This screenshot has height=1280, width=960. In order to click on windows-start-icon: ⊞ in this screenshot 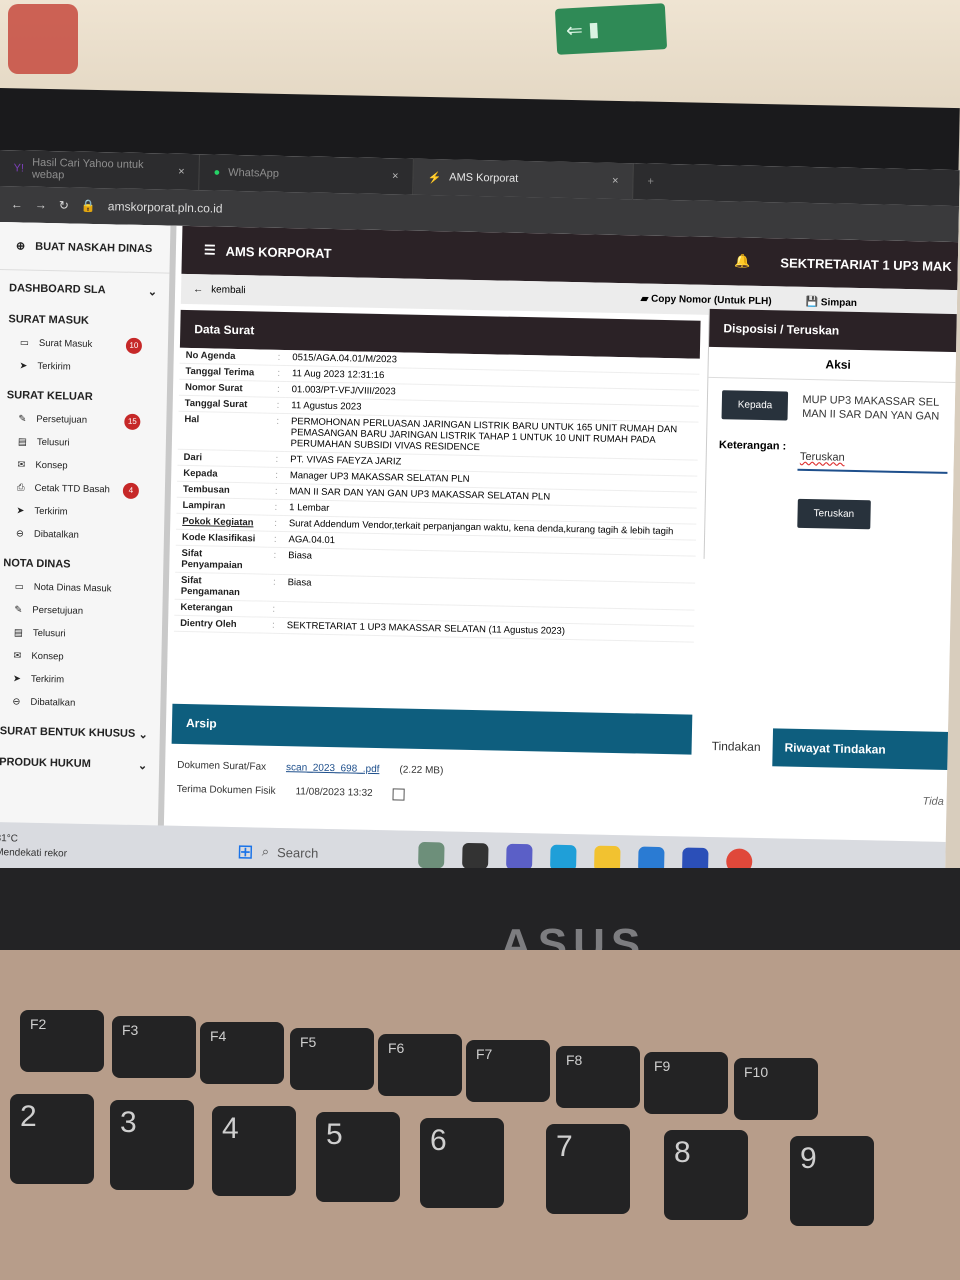, I will do `click(245, 851)`.